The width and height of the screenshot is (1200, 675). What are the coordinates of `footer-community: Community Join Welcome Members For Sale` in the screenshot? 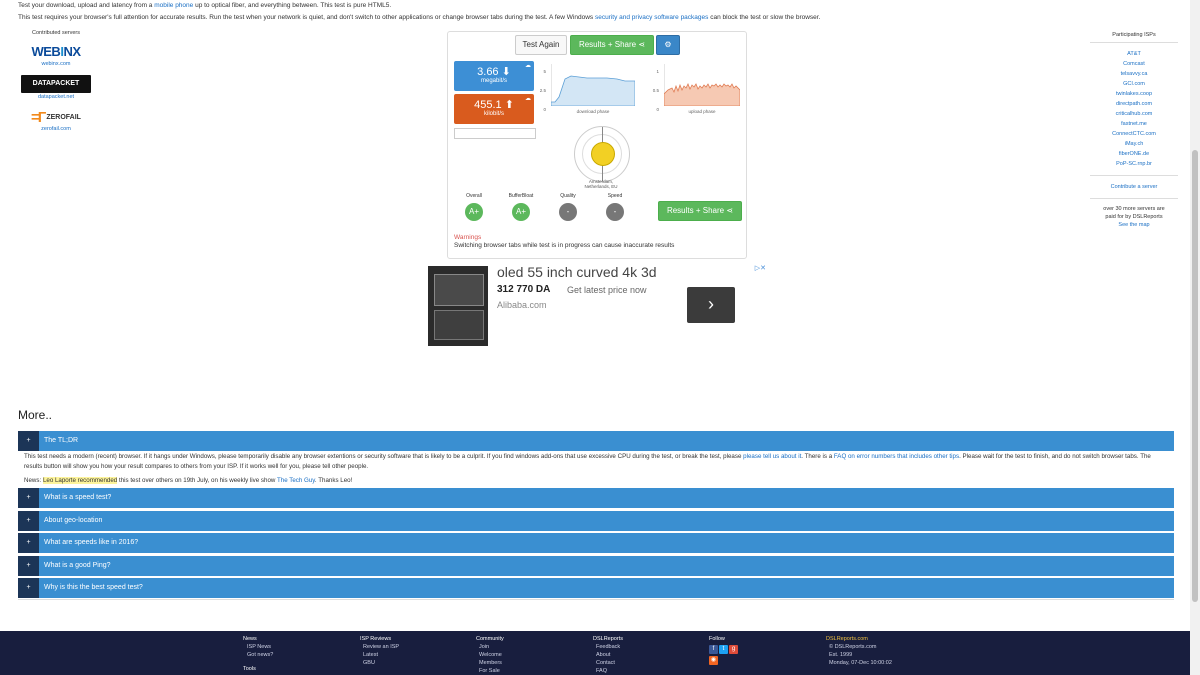 It's located at (490, 655).